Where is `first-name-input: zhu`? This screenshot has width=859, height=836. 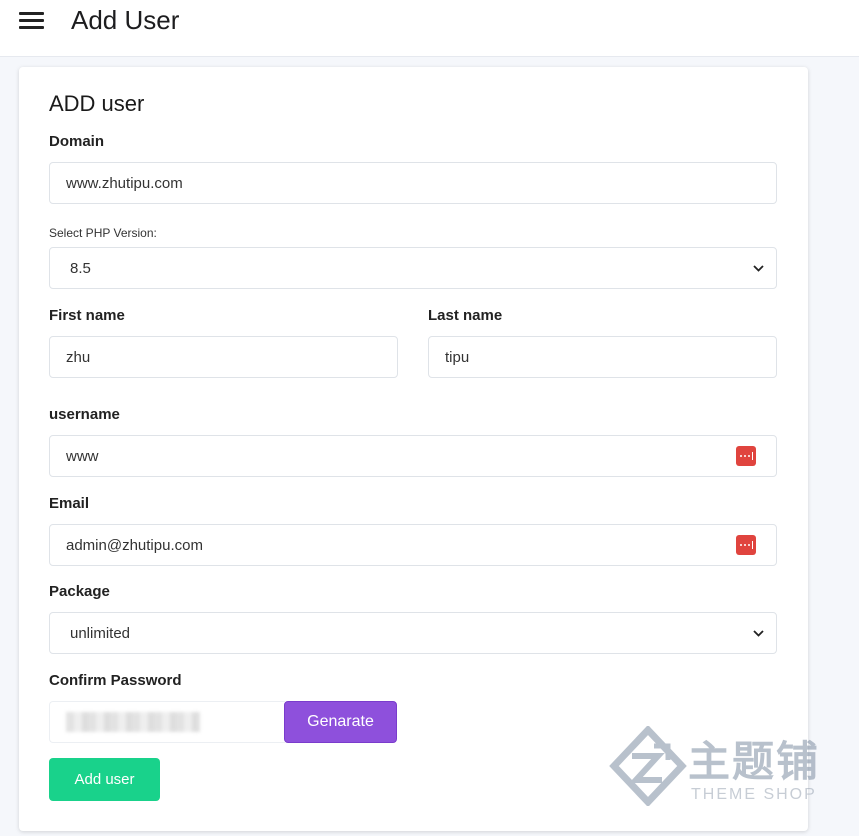 first-name-input: zhu is located at coordinates (223, 357).